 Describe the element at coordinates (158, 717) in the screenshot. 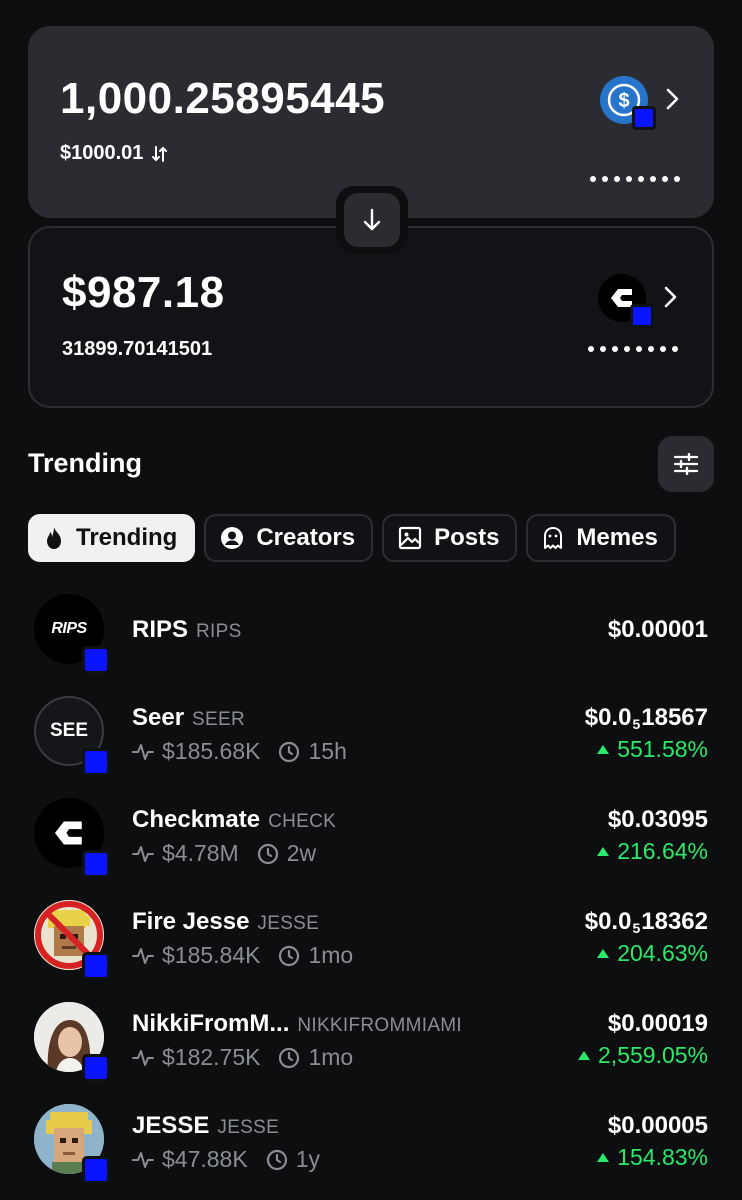

I see `token-name: Seer` at that location.